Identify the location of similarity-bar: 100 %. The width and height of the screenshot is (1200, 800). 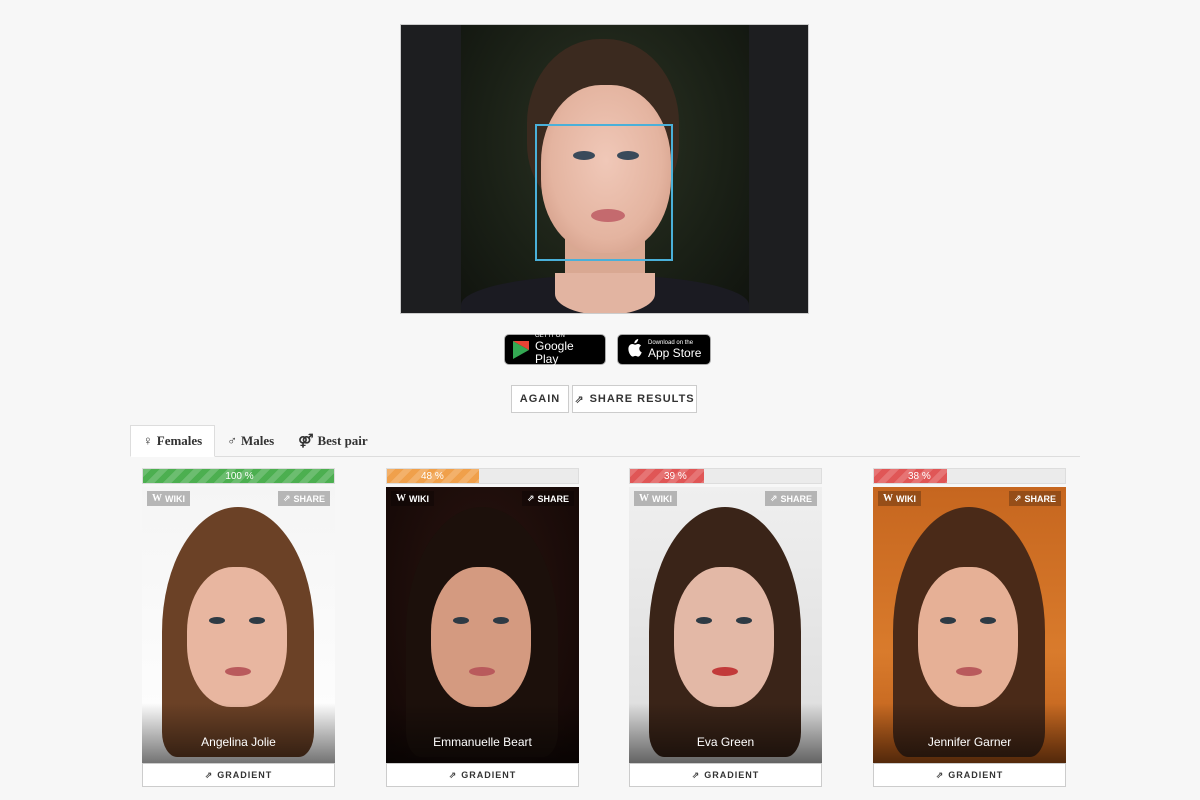
(238, 476).